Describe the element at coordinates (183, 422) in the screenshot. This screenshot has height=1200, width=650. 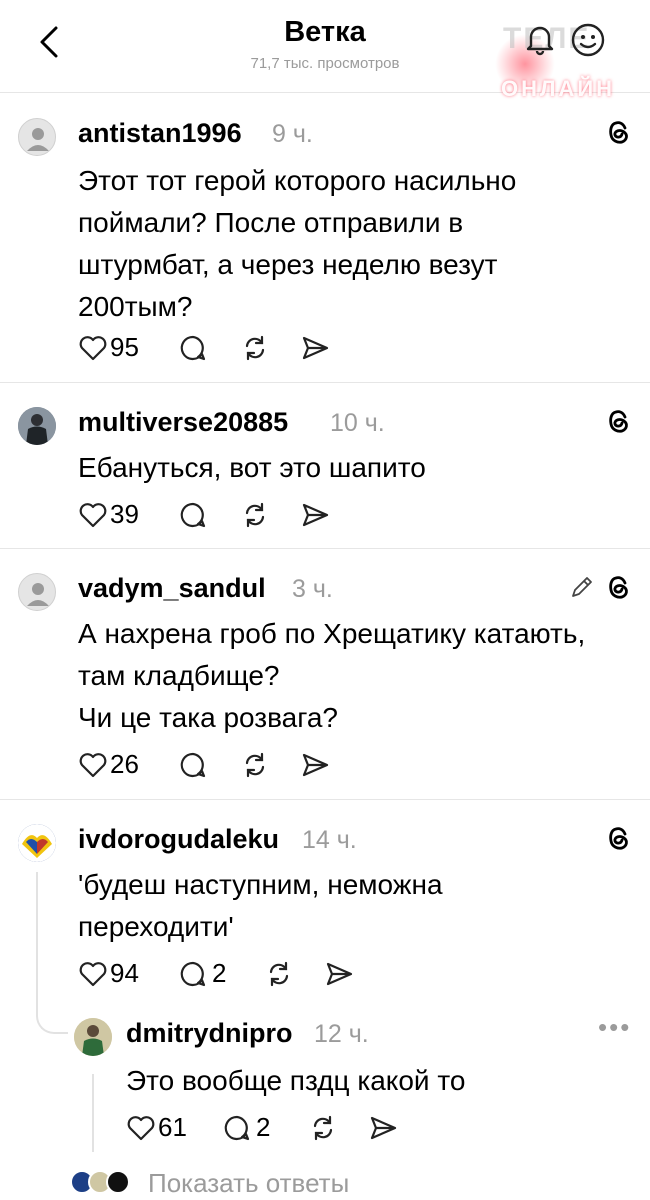
I see `username: multiverse20885` at that location.